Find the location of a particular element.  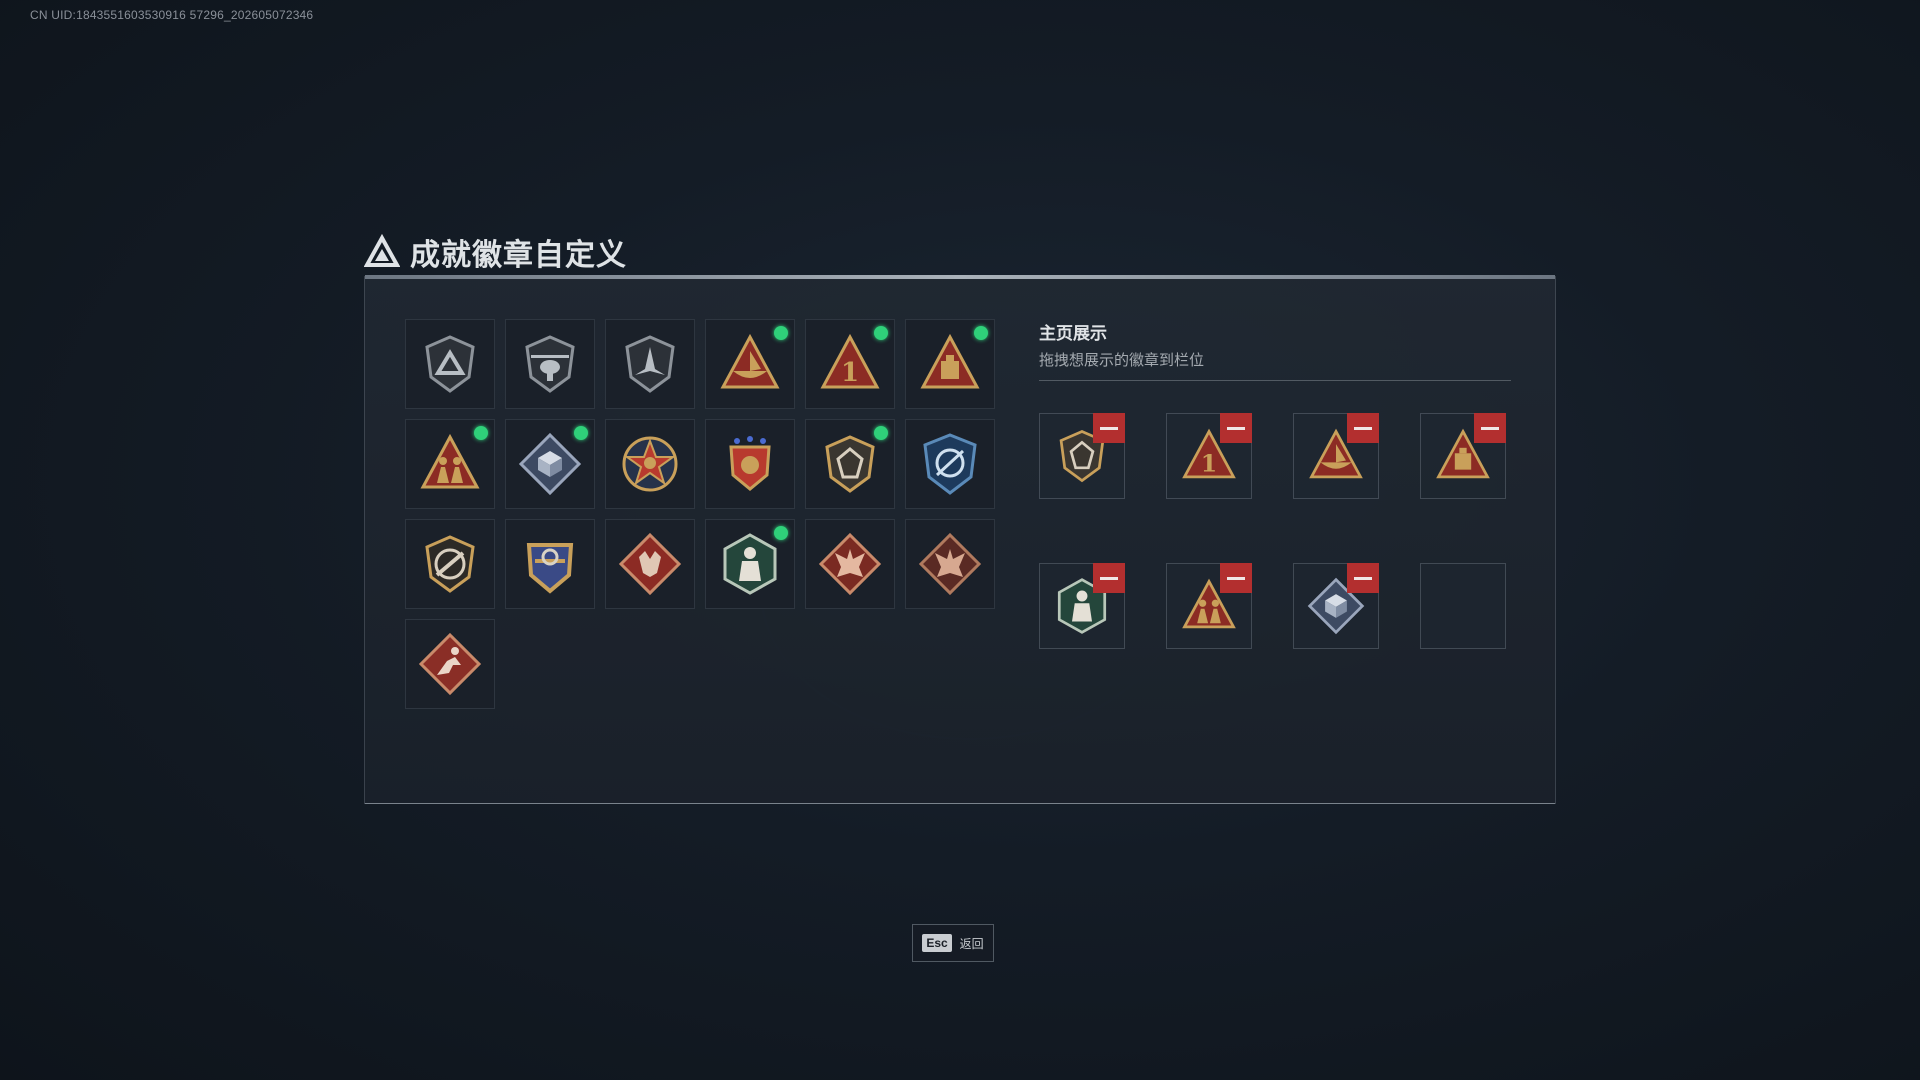

fighter-hexagon-badge-icon is located at coordinates (750, 564).